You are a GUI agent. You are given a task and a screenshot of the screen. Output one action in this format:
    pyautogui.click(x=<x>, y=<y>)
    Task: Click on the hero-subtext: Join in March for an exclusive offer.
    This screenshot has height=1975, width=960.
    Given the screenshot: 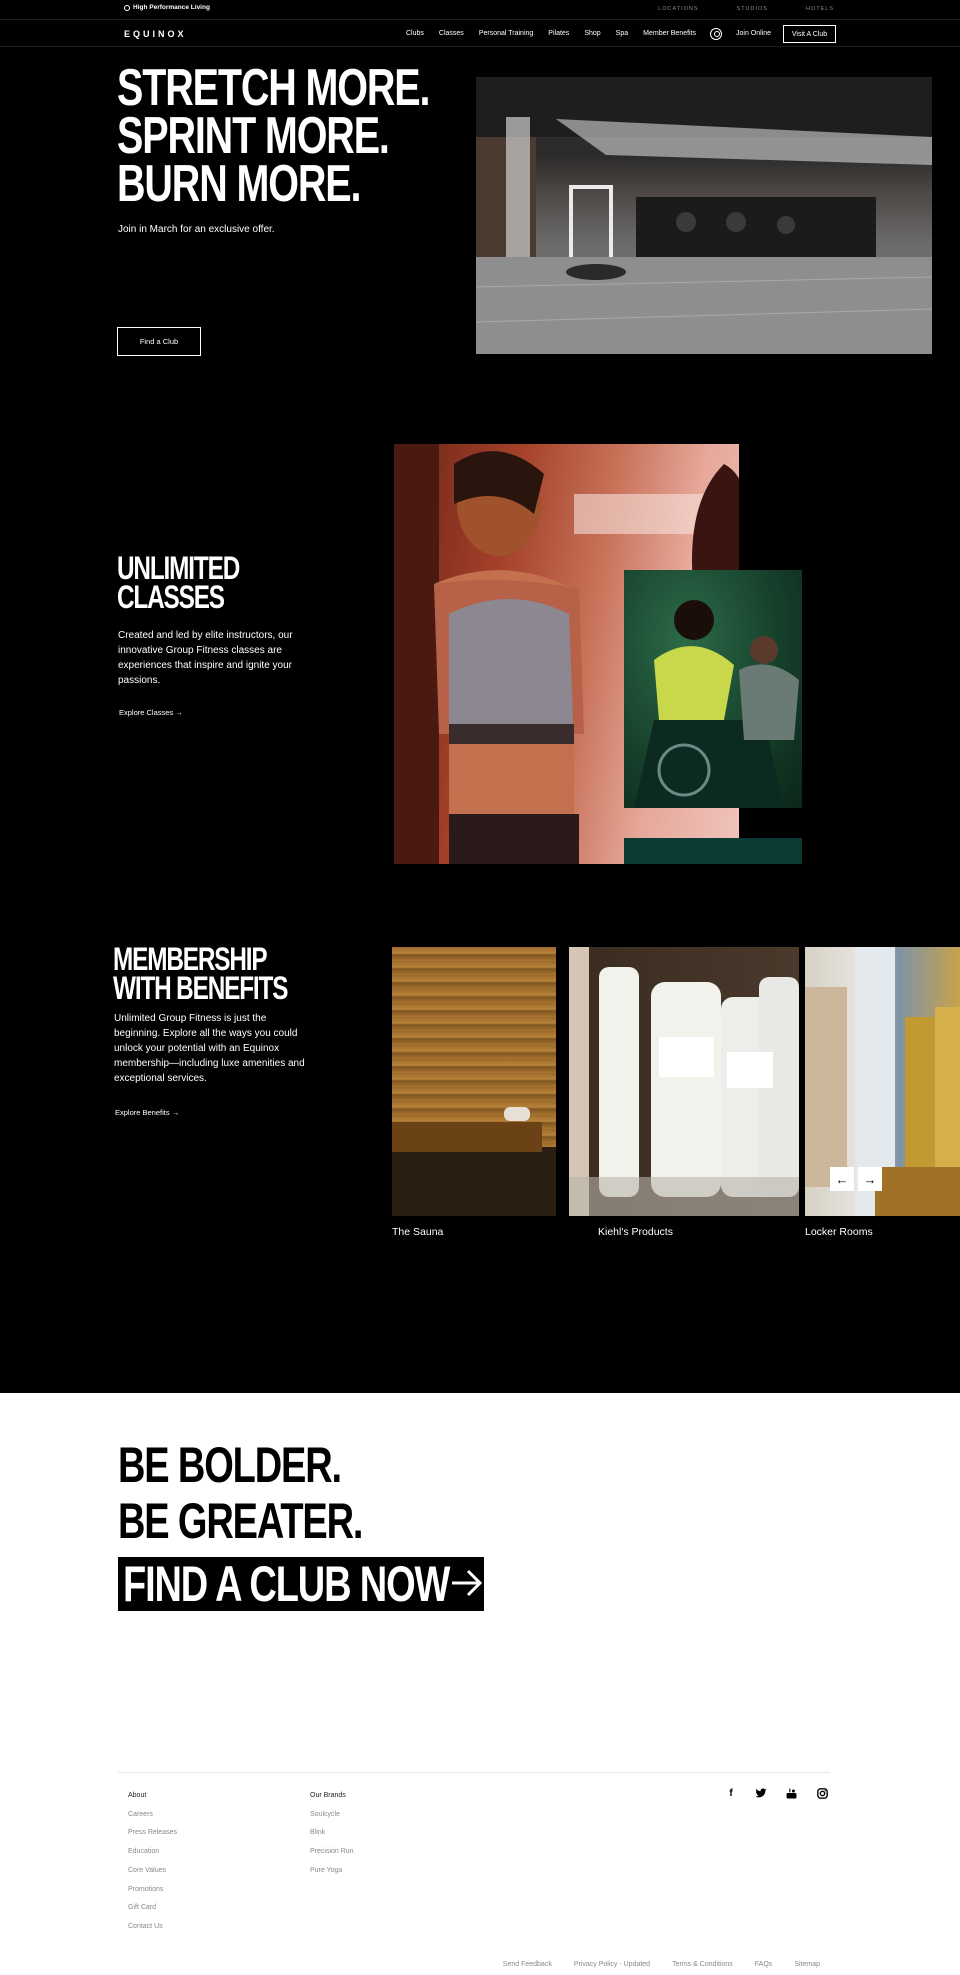 What is the action you would take?
    pyautogui.click(x=196, y=229)
    